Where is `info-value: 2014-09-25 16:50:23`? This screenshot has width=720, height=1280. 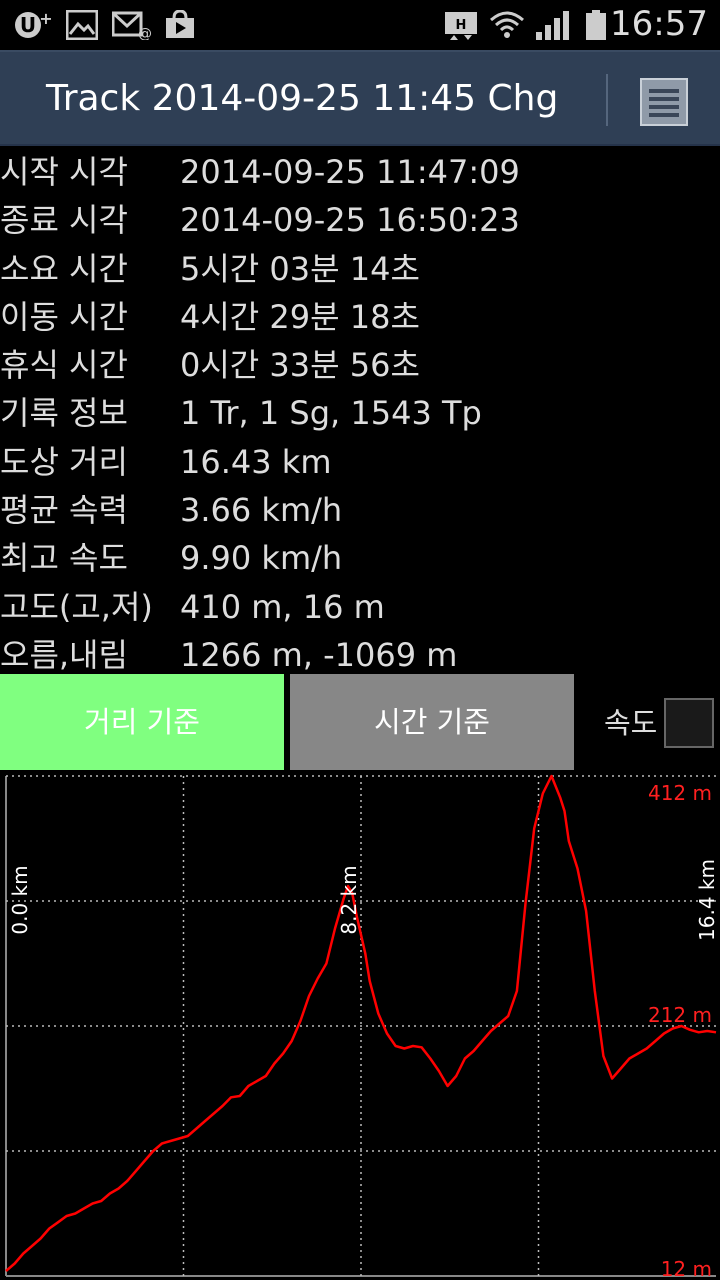 info-value: 2014-09-25 16:50:23 is located at coordinates (350, 220).